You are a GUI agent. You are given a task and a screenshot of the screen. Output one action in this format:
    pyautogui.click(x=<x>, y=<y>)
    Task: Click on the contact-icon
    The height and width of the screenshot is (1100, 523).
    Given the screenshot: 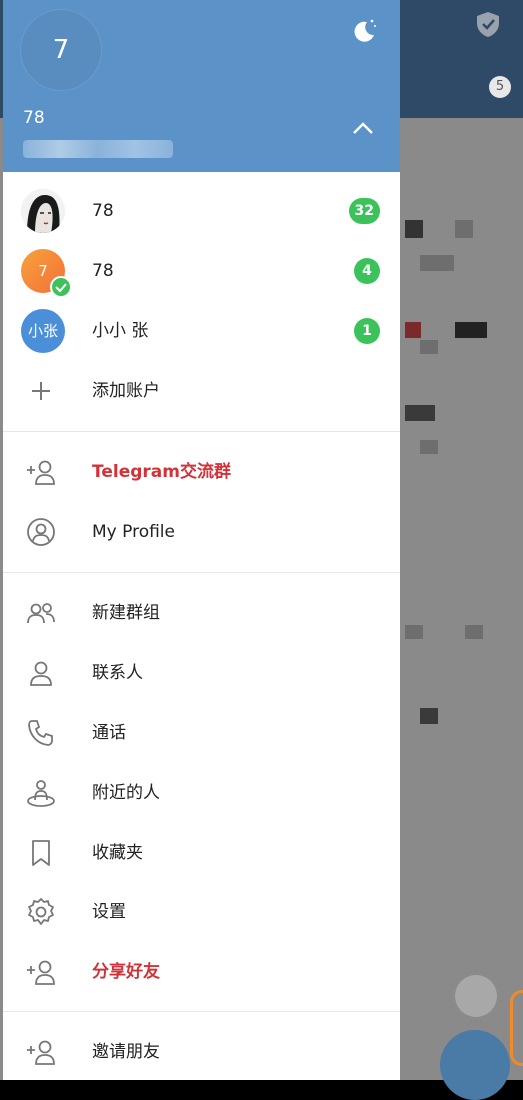 What is the action you would take?
    pyautogui.click(x=41, y=673)
    